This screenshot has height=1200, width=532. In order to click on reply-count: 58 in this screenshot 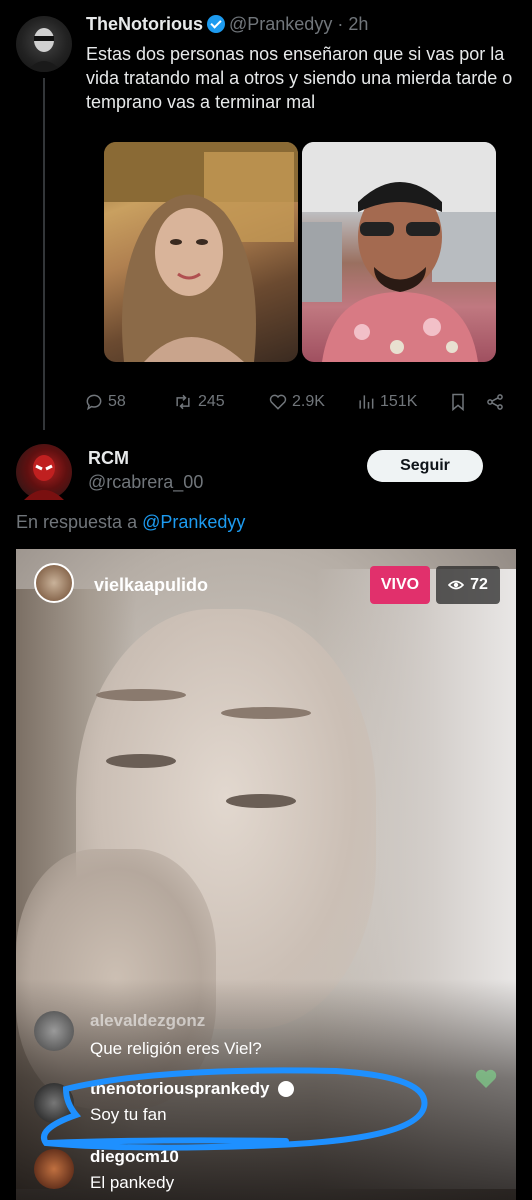, I will do `click(117, 401)`.